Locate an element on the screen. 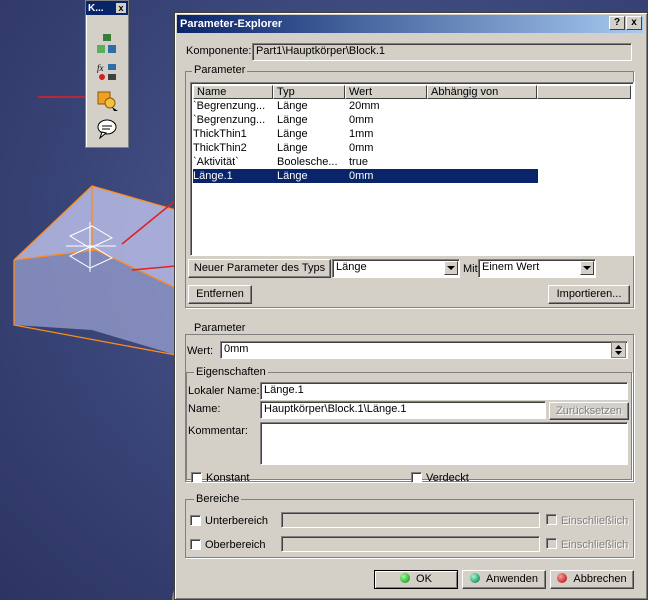 Image resolution: width=648 pixels, height=600 pixels. lower-inclusive-checkbox is located at coordinates (551, 519).